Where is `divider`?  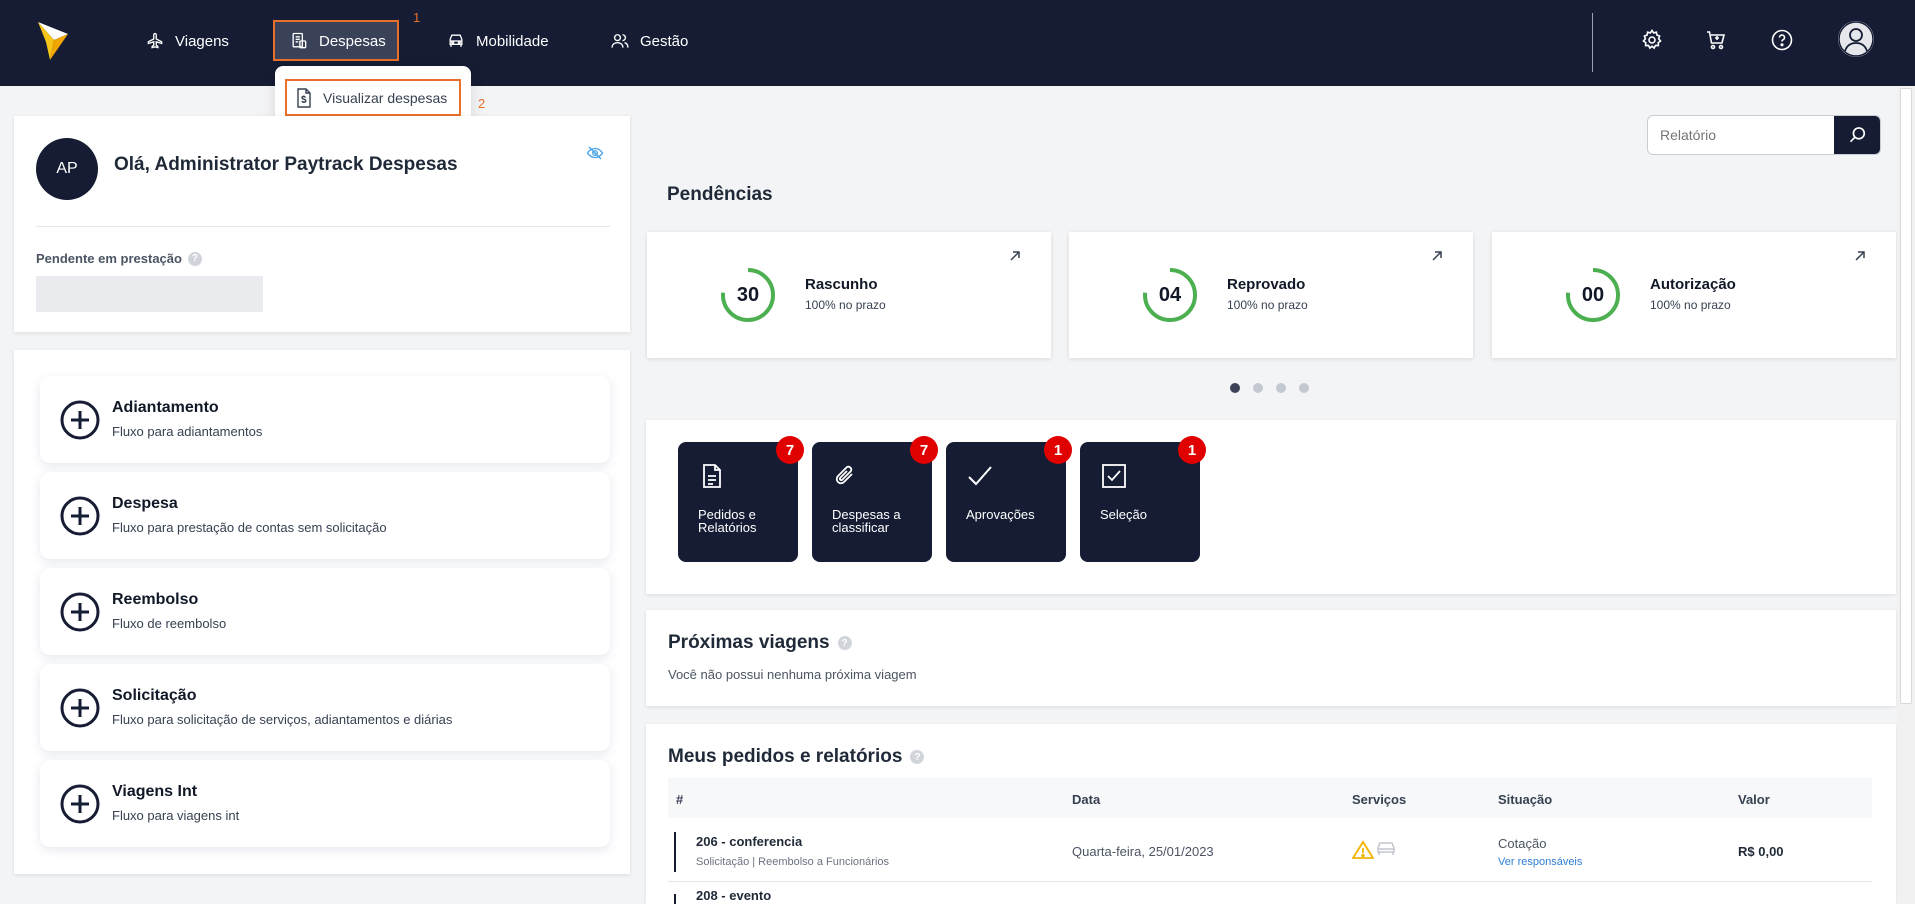 divider is located at coordinates (323, 226).